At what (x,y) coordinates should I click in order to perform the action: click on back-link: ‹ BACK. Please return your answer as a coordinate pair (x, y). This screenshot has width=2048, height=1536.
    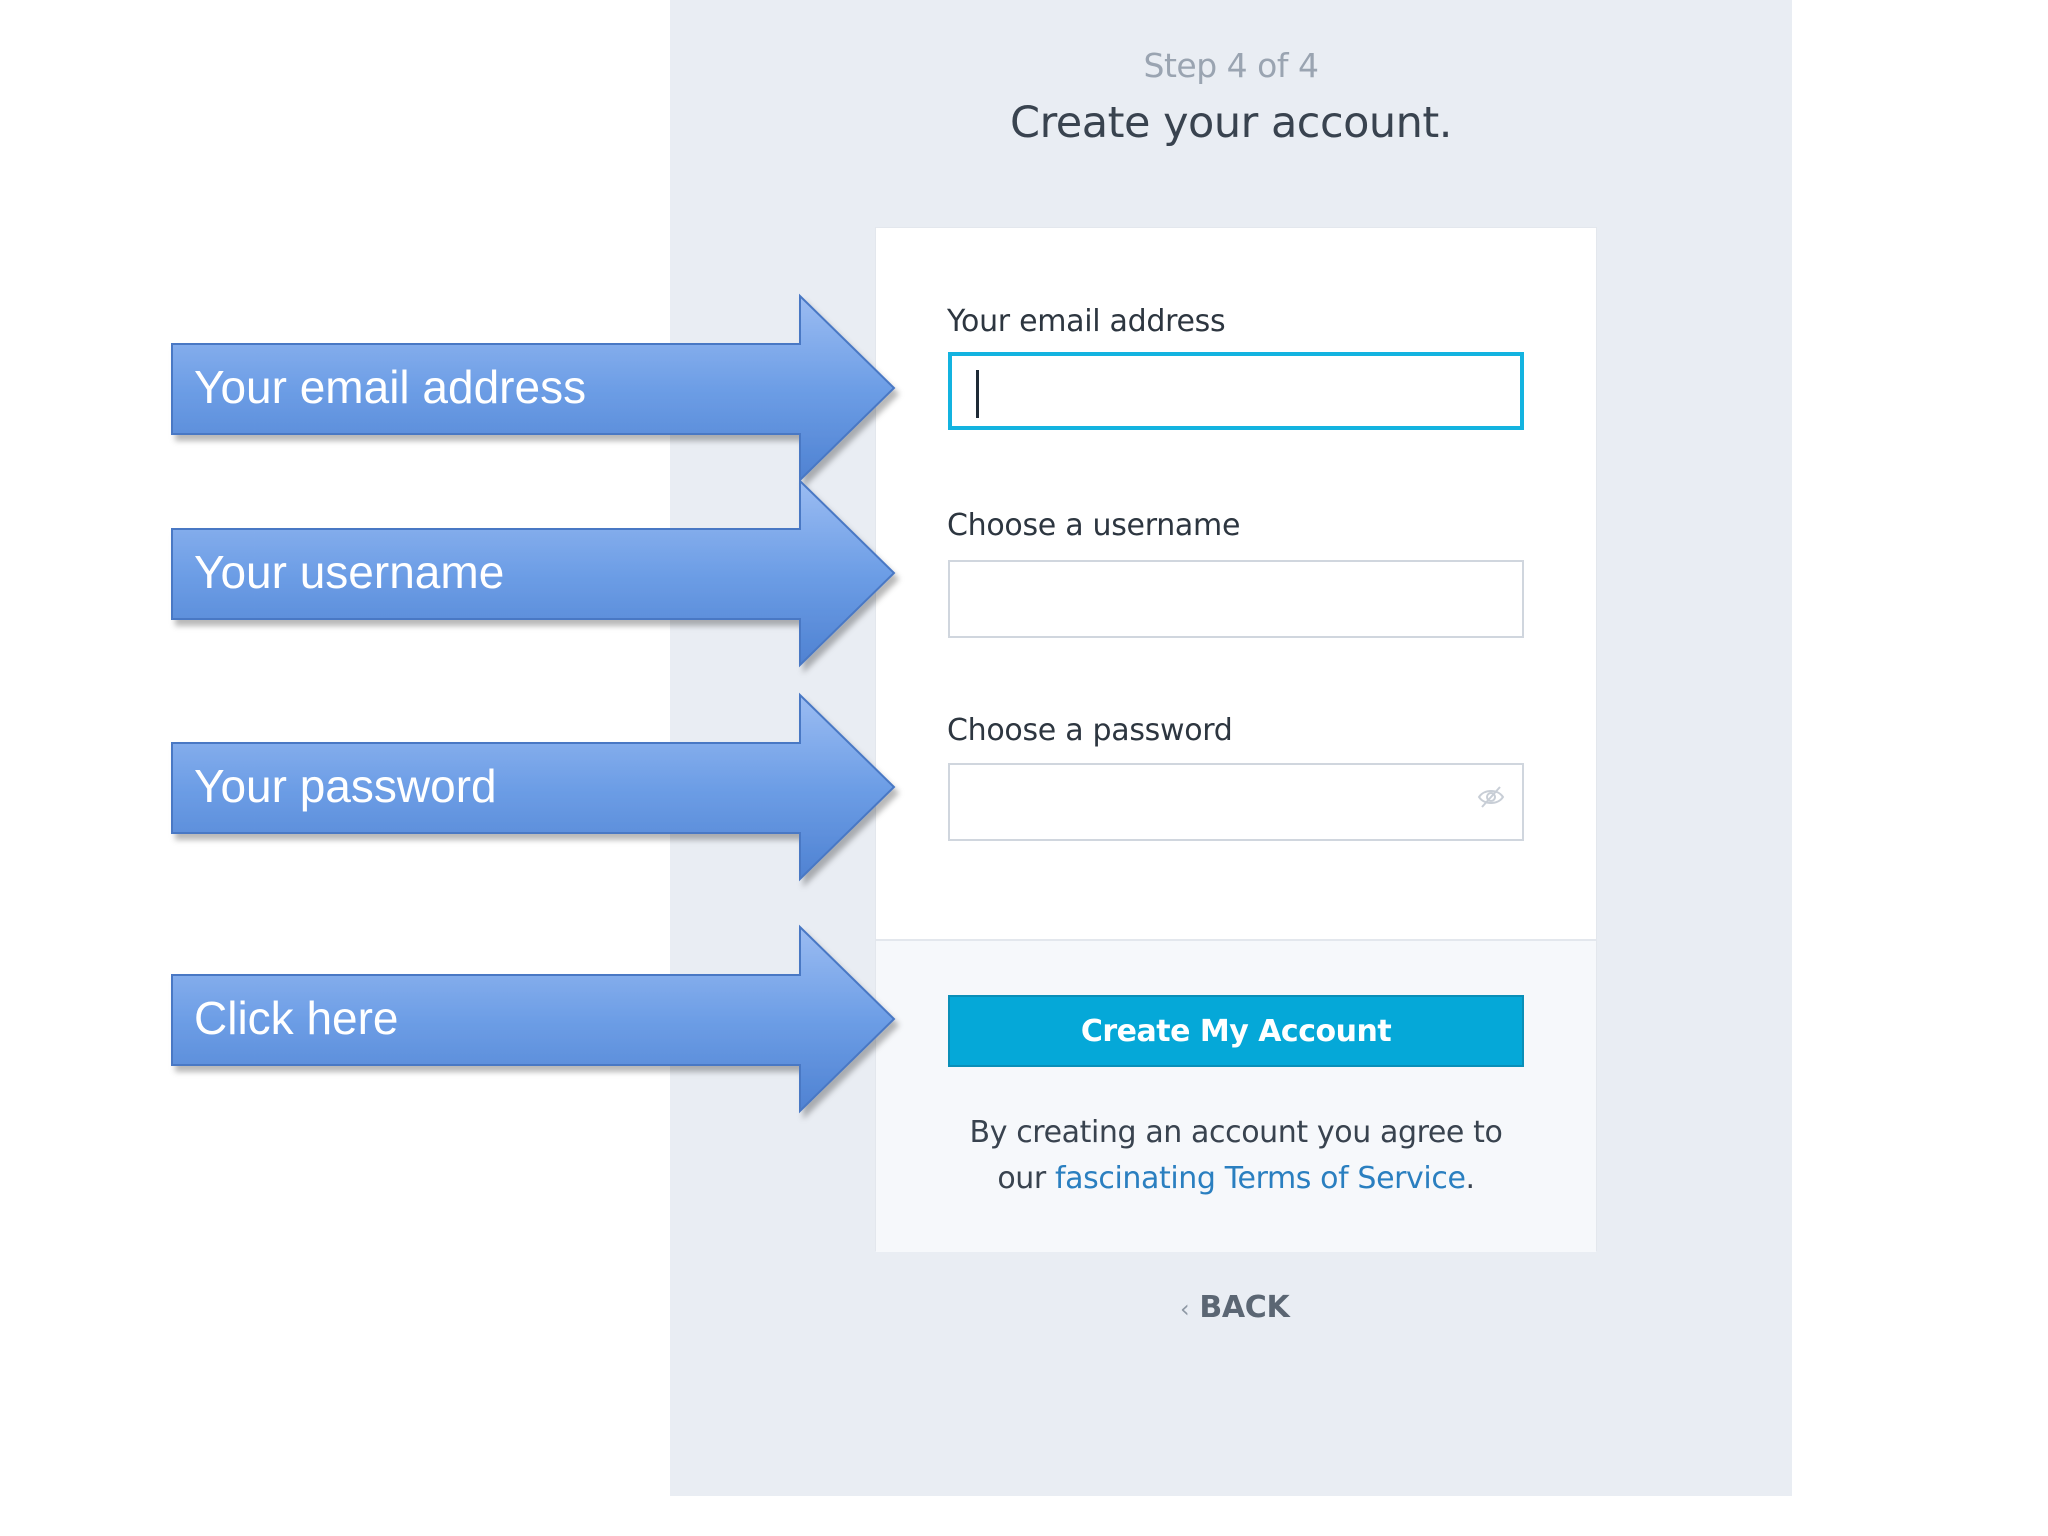
    Looking at the image, I should click on (1235, 1307).